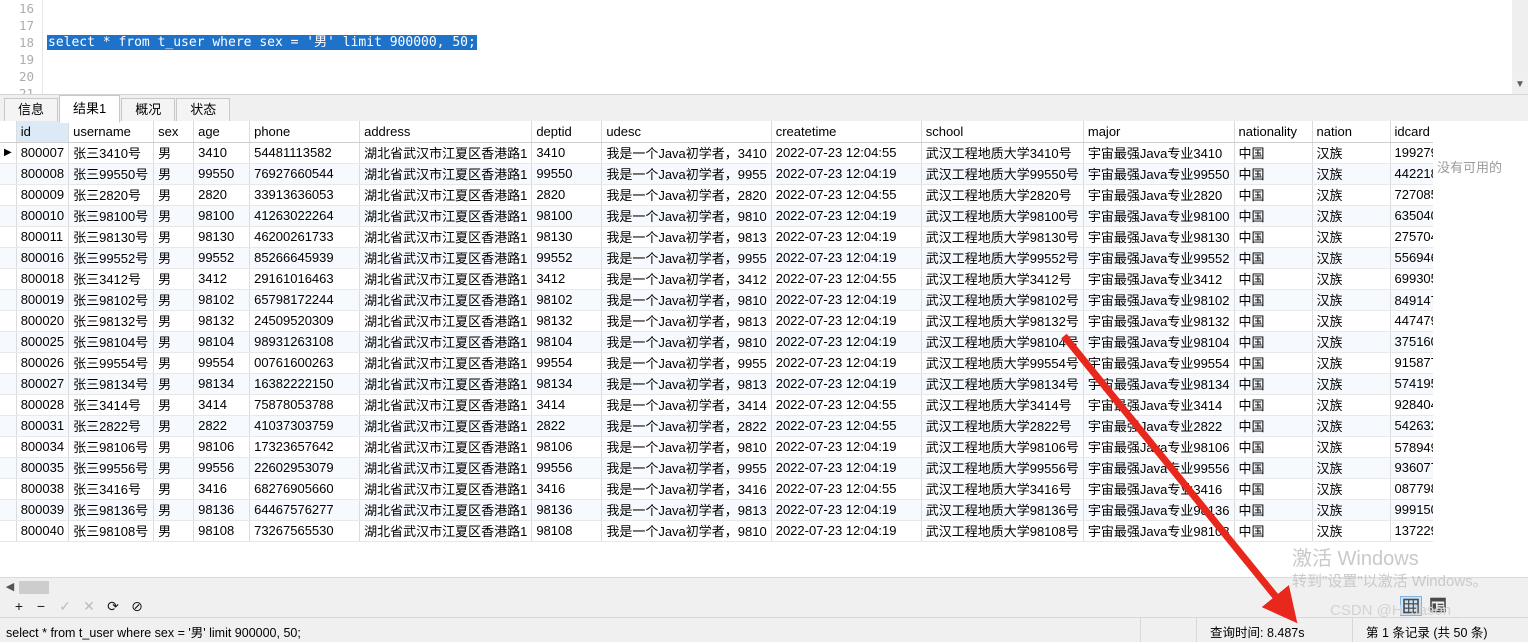 Image resolution: width=1528 pixels, height=642 pixels. What do you see at coordinates (137, 606) in the screenshot?
I see `stop-button: ⊘` at bounding box center [137, 606].